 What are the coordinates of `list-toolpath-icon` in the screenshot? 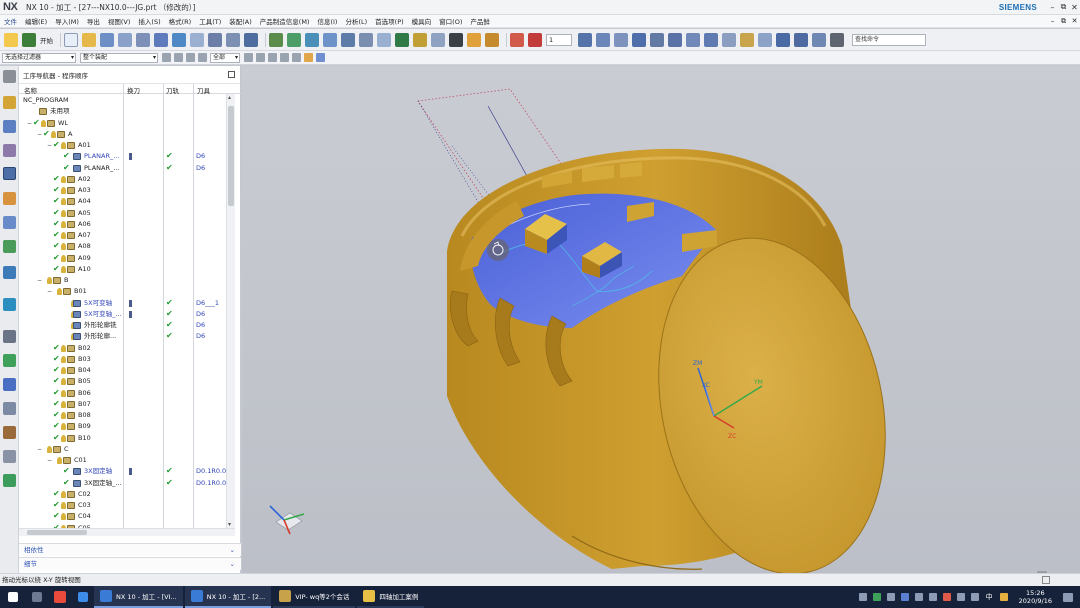 It's located at (330, 39).